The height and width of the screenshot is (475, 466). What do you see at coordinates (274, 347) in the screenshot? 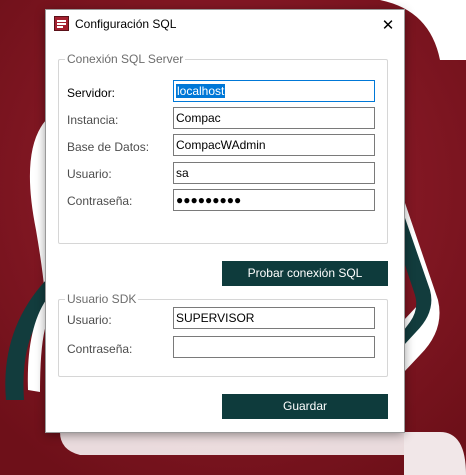
I see `contrasena-sdk-input` at bounding box center [274, 347].